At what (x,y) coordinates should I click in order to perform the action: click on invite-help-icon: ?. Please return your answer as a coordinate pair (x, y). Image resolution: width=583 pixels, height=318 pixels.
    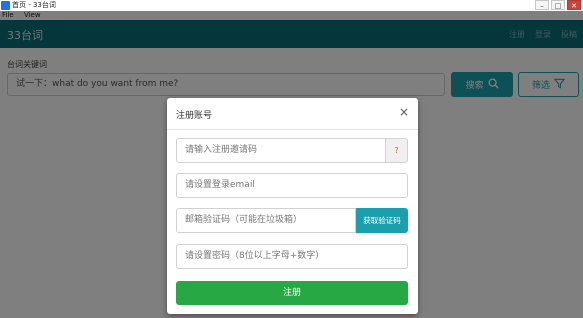
    Looking at the image, I should click on (397, 150).